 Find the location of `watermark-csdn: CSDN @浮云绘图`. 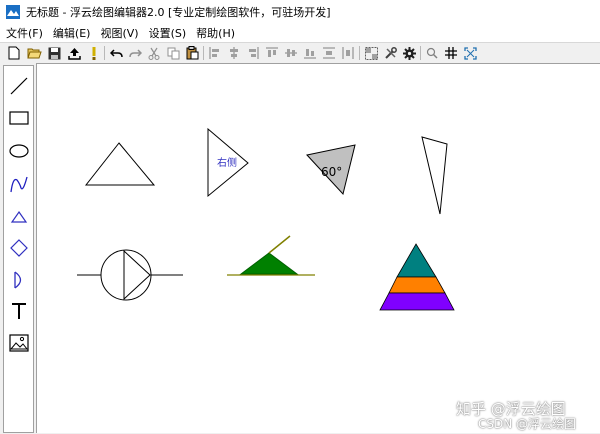

watermark-csdn: CSDN @浮云绘图 is located at coordinates (527, 424).